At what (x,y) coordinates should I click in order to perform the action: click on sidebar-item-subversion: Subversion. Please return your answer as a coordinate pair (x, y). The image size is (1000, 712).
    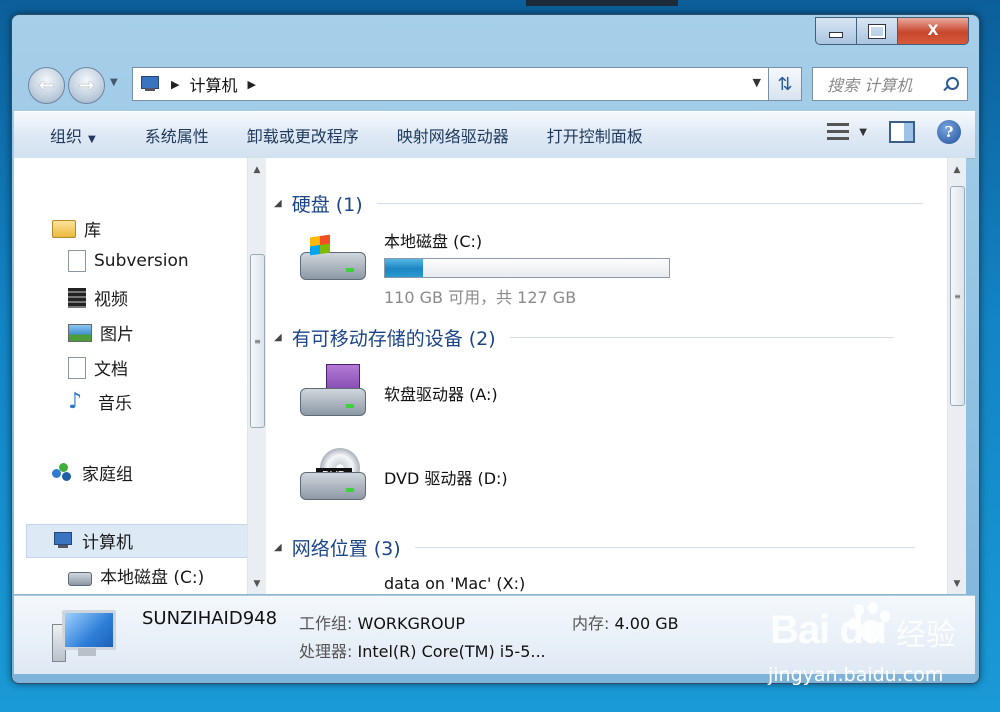
    Looking at the image, I should click on (128, 261).